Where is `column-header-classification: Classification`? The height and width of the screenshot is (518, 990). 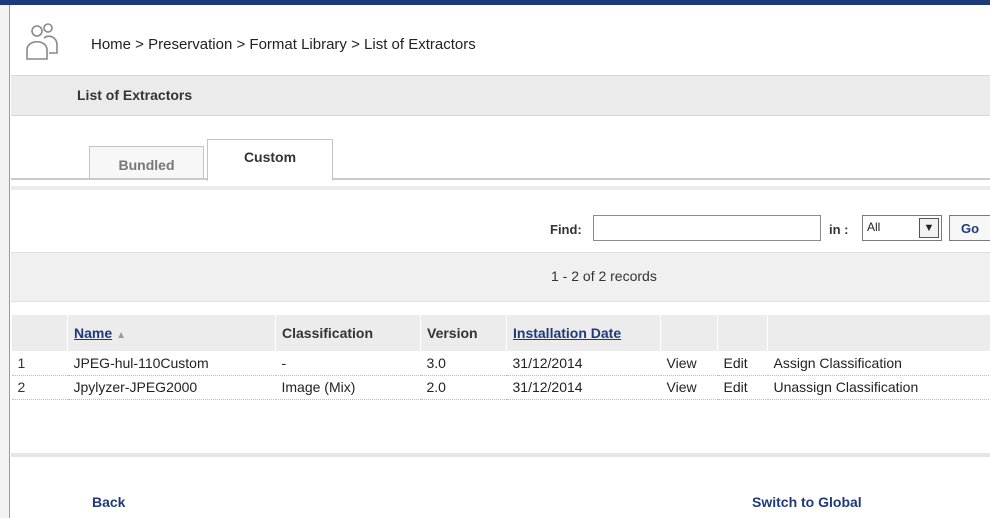
column-header-classification: Classification is located at coordinates (348, 333).